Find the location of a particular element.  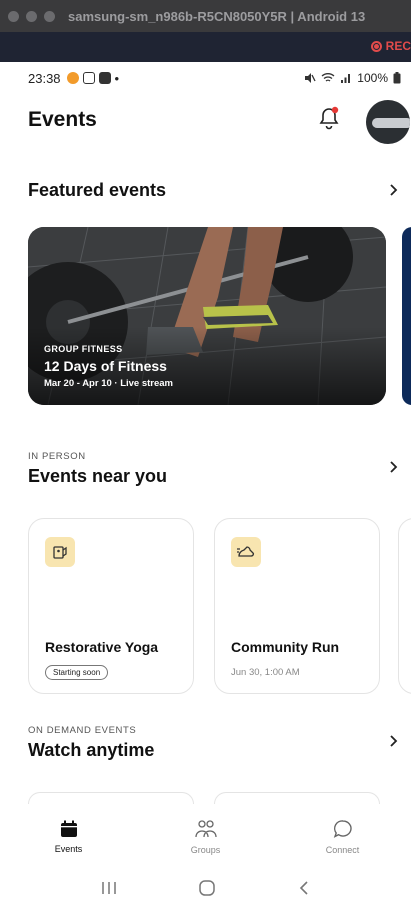

event-card-restorative-yoga: Restorative Yoga Starting soon is located at coordinates (111, 606).